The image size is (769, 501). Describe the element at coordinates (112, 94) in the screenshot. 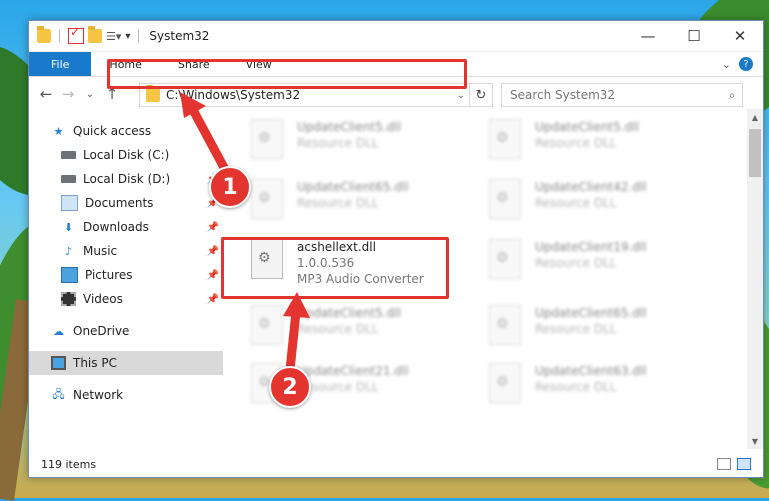

I see `up-button: ↑` at that location.